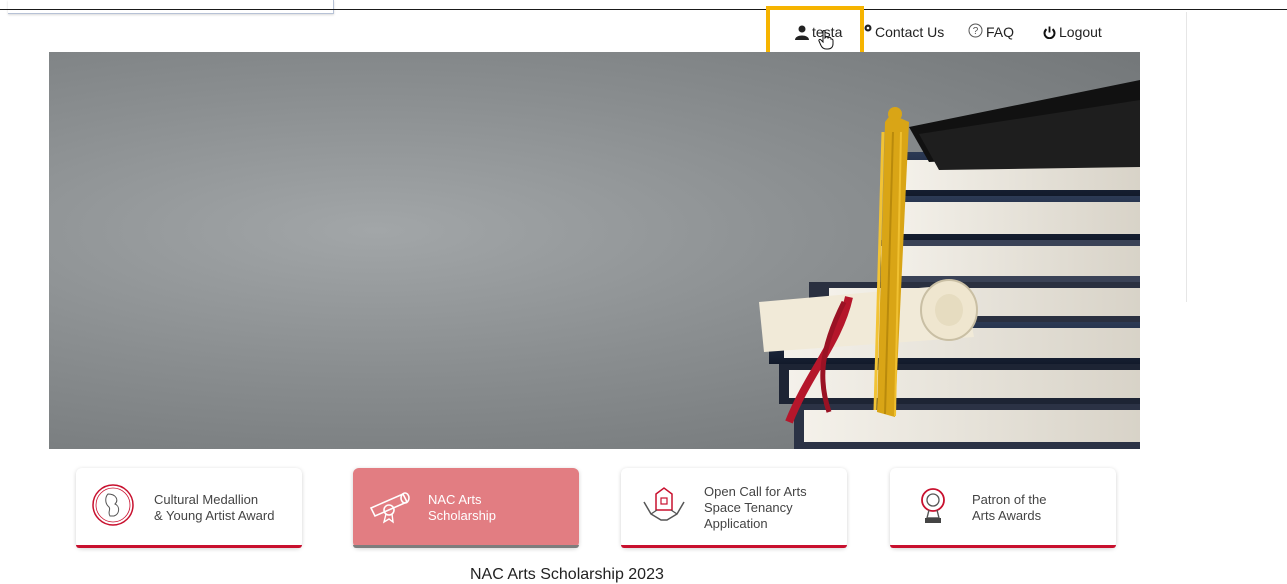 The image size is (1287, 584). What do you see at coordinates (1186, 157) in the screenshot?
I see `page-frame-line` at bounding box center [1186, 157].